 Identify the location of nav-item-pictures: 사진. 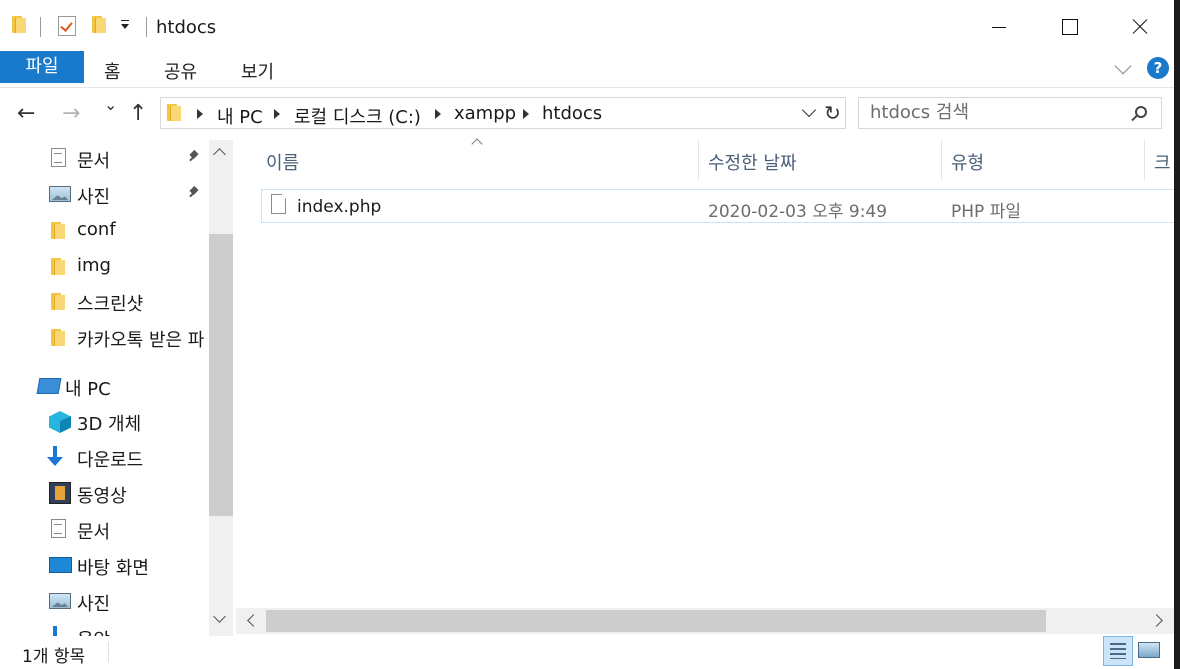
(105, 194).